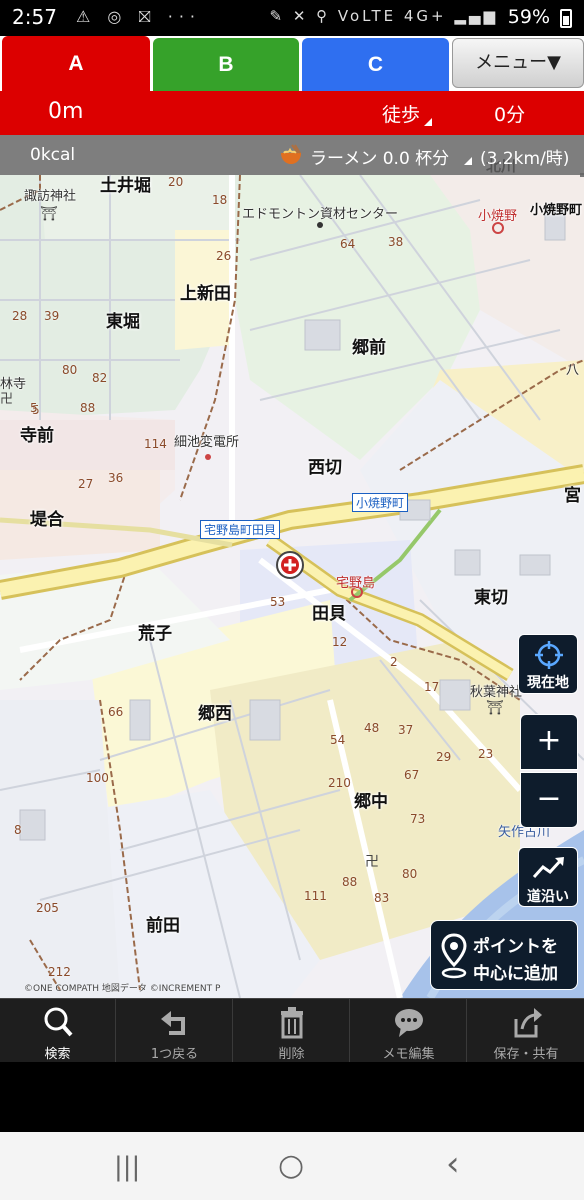 Image resolution: width=584 pixels, height=1200 pixels. What do you see at coordinates (371, 802) in the screenshot?
I see `area-label: 郷中` at bounding box center [371, 802].